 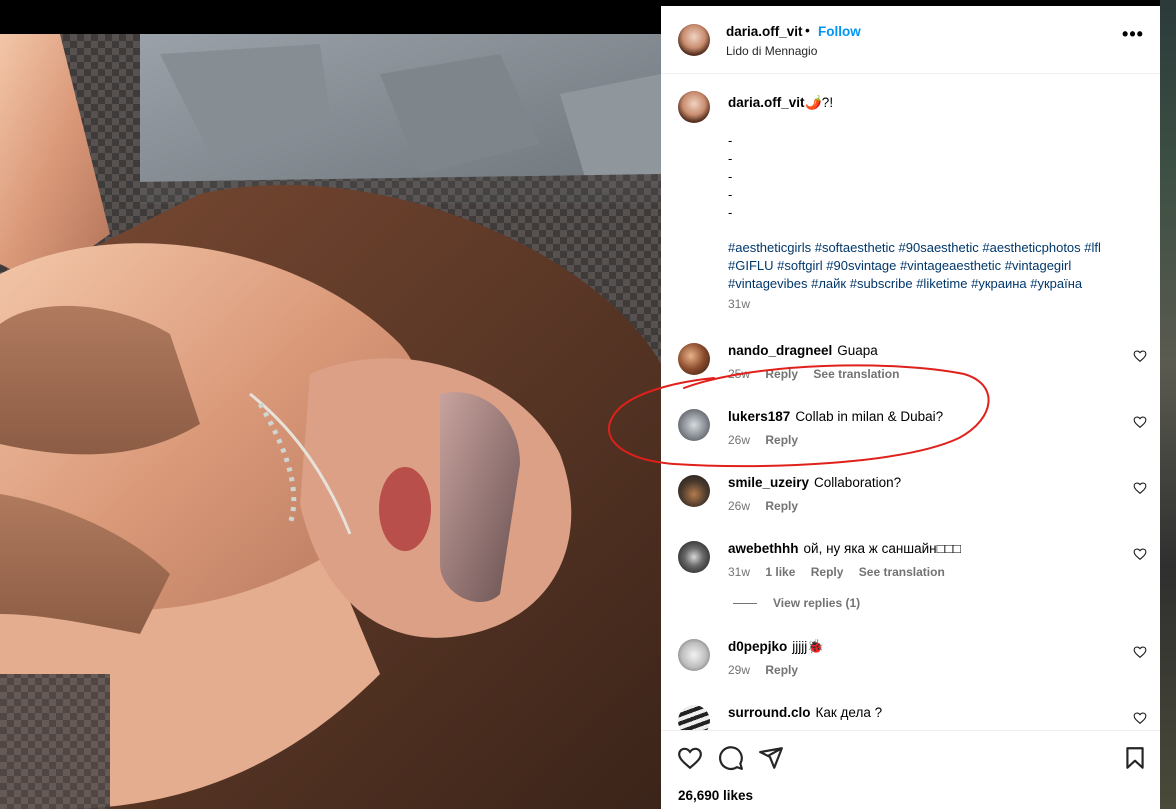 What do you see at coordinates (715, 795) in the screenshot?
I see `likes-count: 26,690 likes` at bounding box center [715, 795].